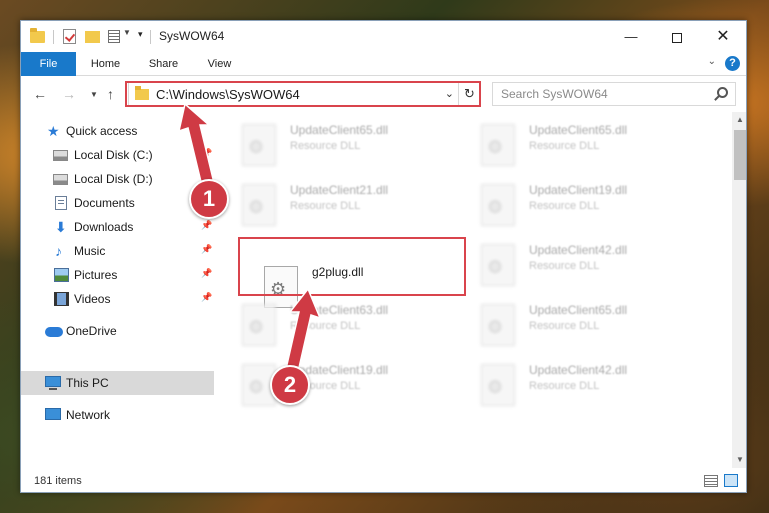 The image size is (769, 513). Describe the element at coordinates (209, 199) in the screenshot. I see `step-1-badge: 1` at that location.